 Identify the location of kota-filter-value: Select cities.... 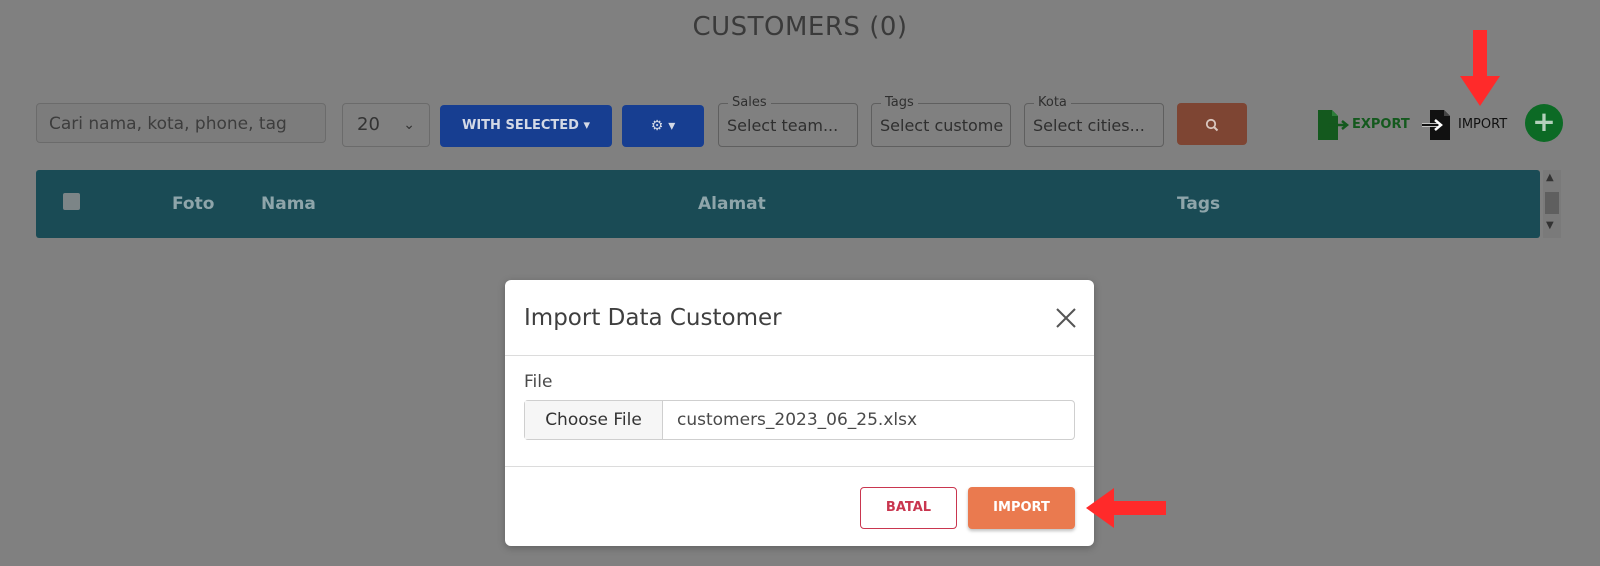
(1089, 125).